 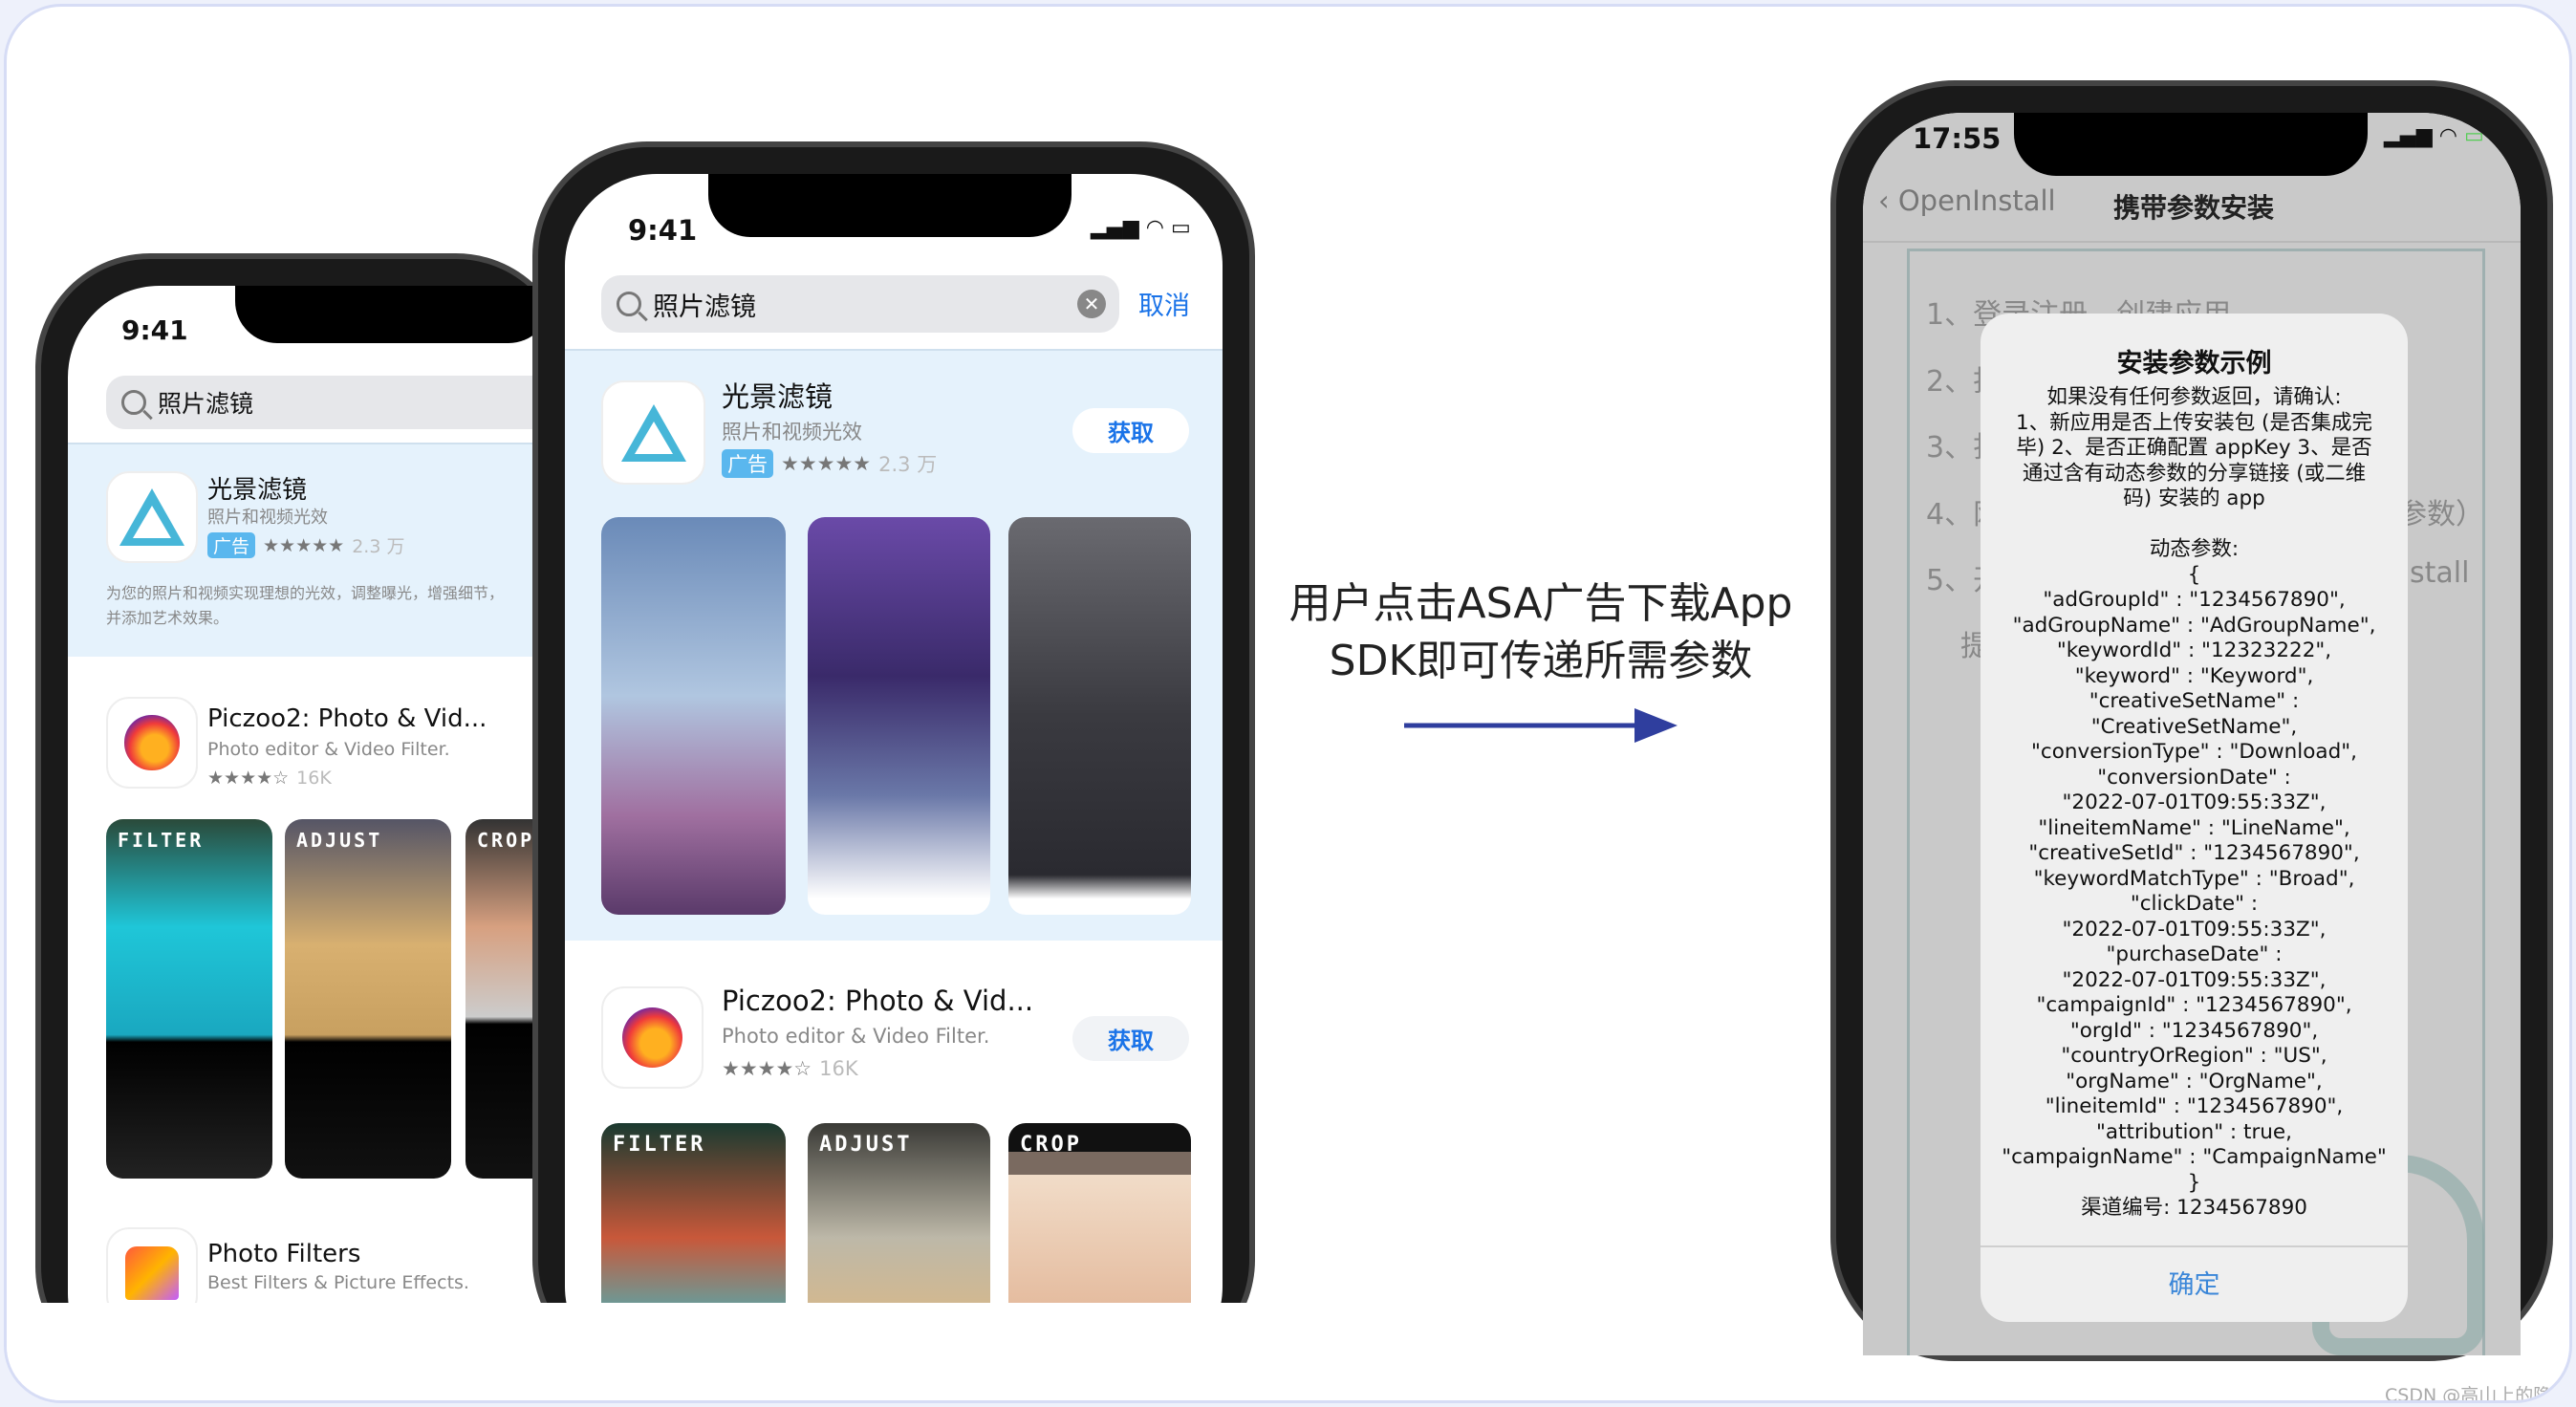 What do you see at coordinates (2194, 1005) in the screenshot?
I see `dialog-line: "campaignId" : "1234567890",` at bounding box center [2194, 1005].